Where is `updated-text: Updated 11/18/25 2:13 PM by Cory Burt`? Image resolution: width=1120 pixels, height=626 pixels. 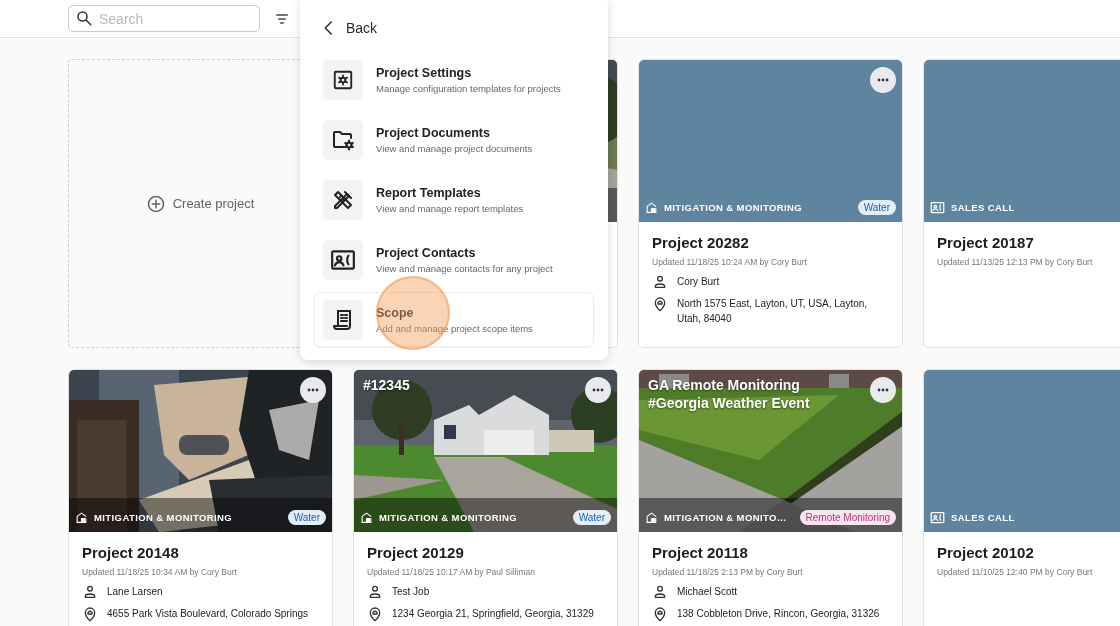 updated-text: Updated 11/18/25 2:13 PM by Cory Burt is located at coordinates (728, 572).